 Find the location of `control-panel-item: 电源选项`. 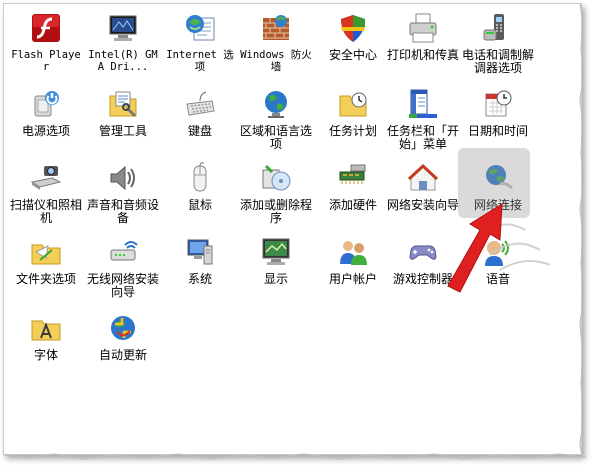

control-panel-item: 电源选项 is located at coordinates (46, 112).